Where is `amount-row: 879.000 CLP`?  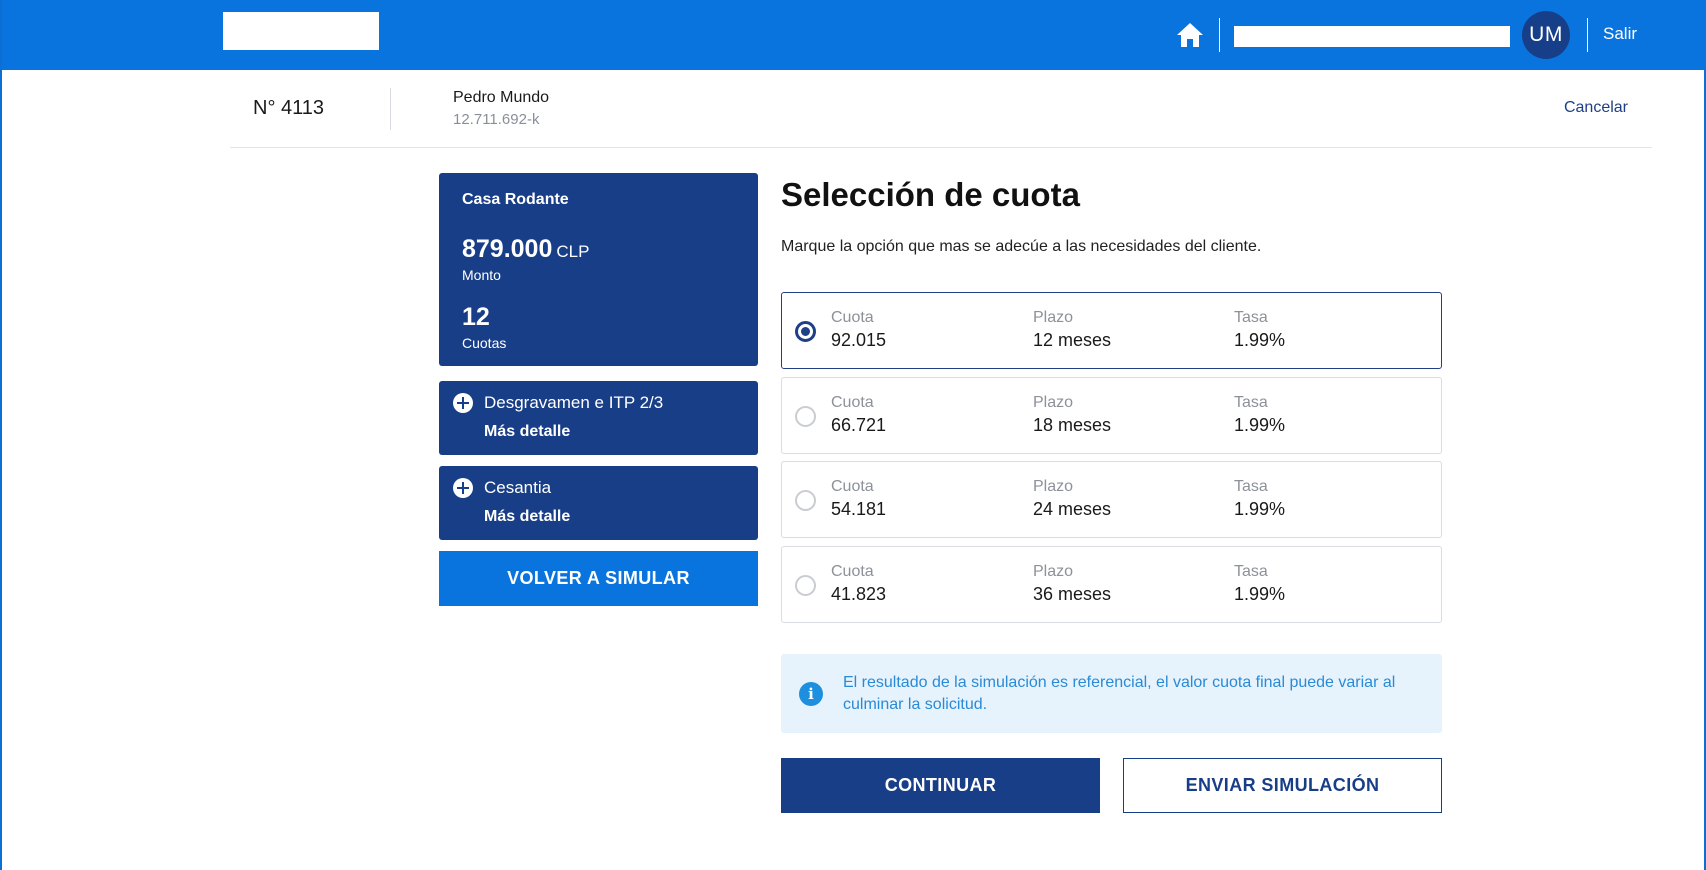 amount-row: 879.000 CLP is located at coordinates (525, 249).